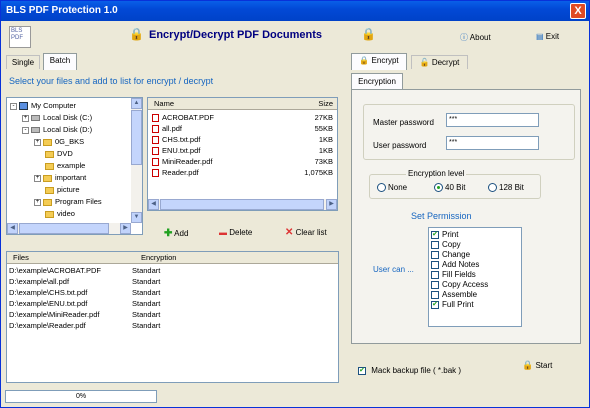 The width and height of the screenshot is (590, 408). What do you see at coordinates (325, 104) in the screenshot?
I see `column-size: Size` at bounding box center [325, 104].